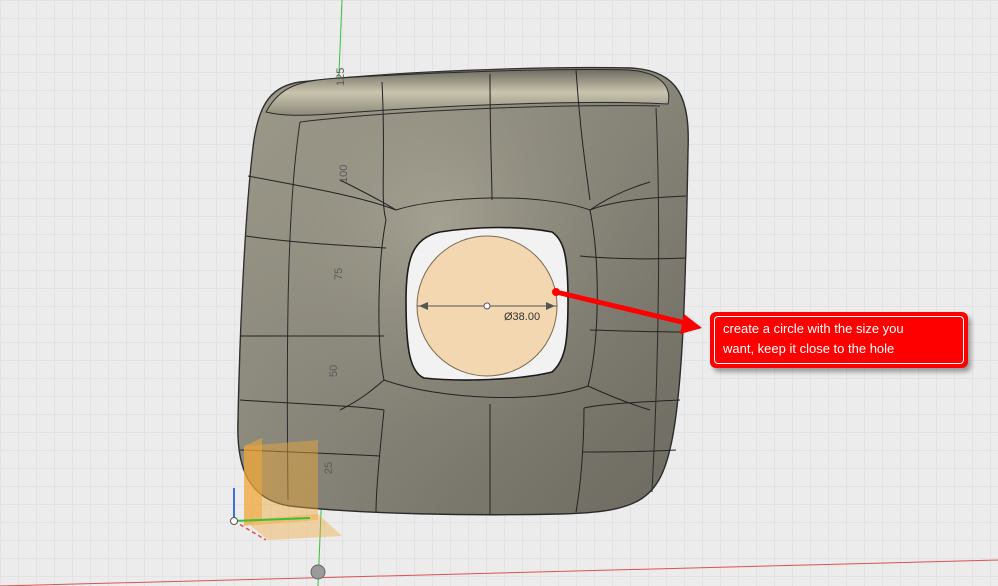  I want to click on ruler-label-125: 125, so click(341, 77).